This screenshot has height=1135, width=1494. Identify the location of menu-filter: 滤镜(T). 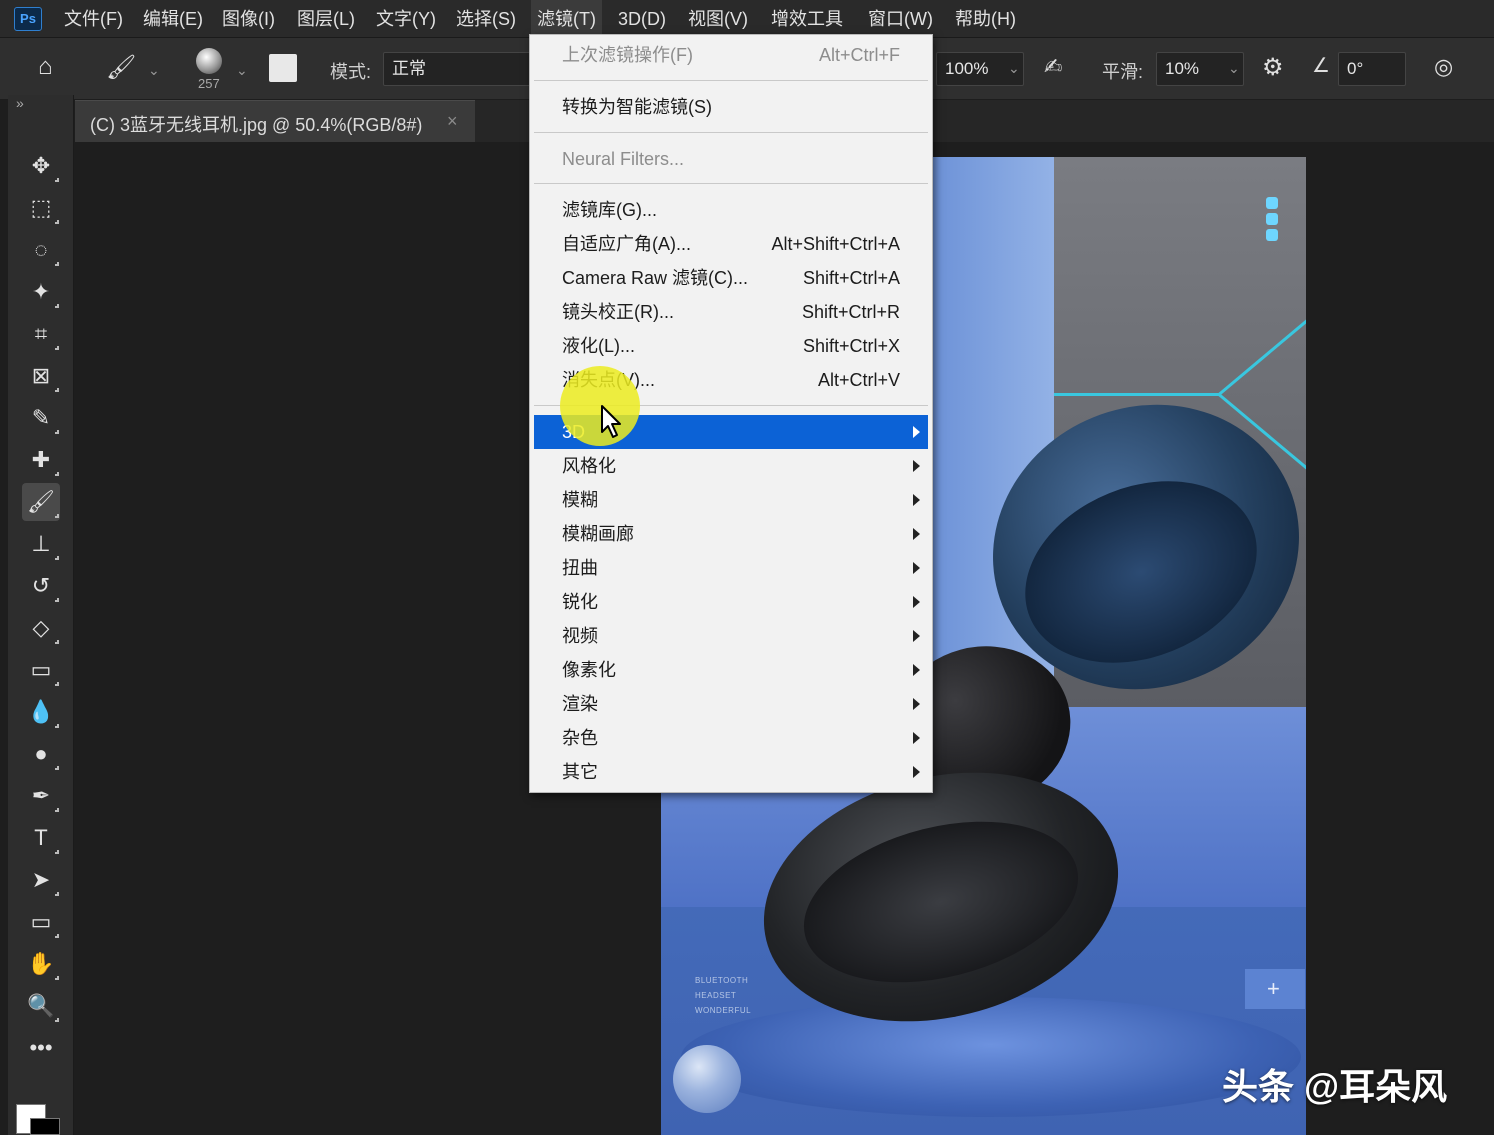
(566, 19).